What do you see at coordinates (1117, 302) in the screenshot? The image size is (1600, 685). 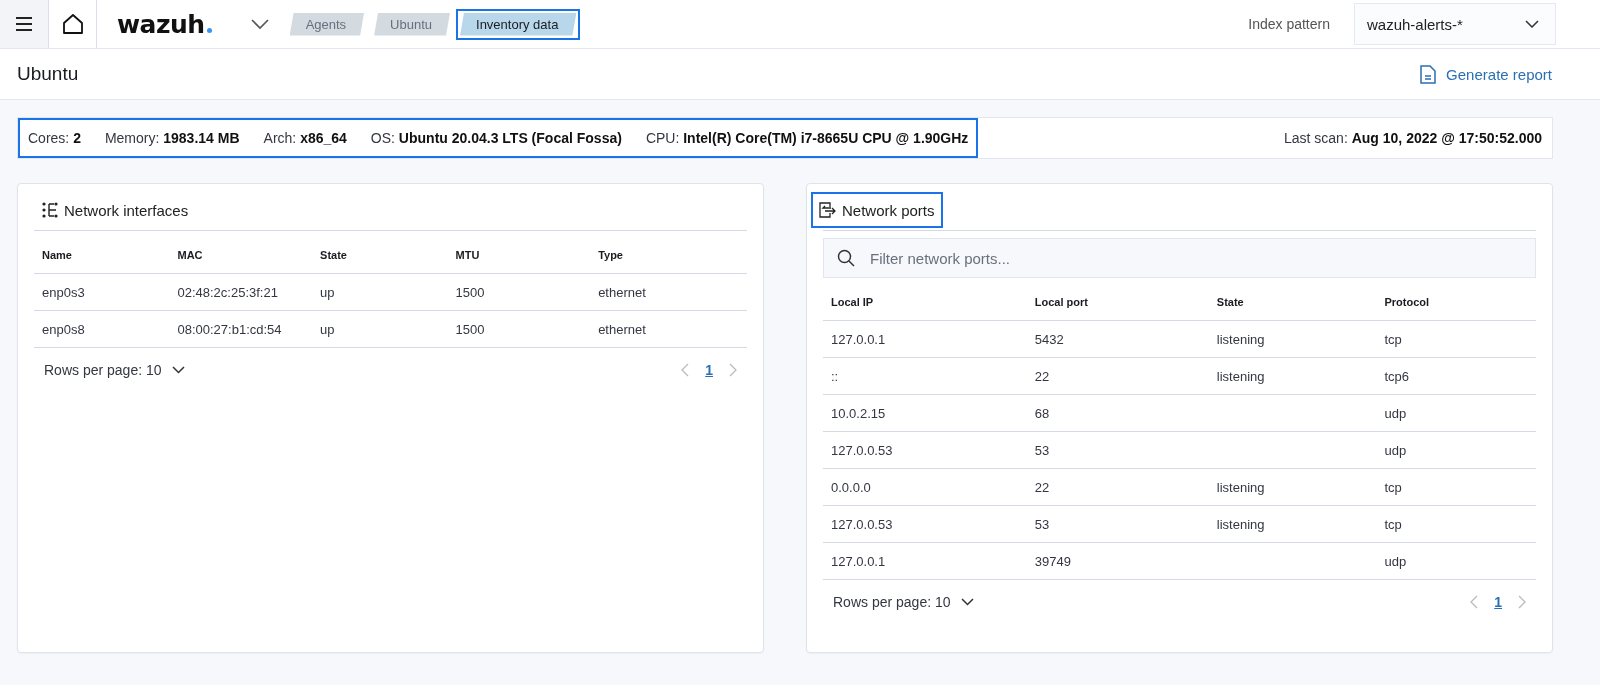 I see `column-header: Local port` at bounding box center [1117, 302].